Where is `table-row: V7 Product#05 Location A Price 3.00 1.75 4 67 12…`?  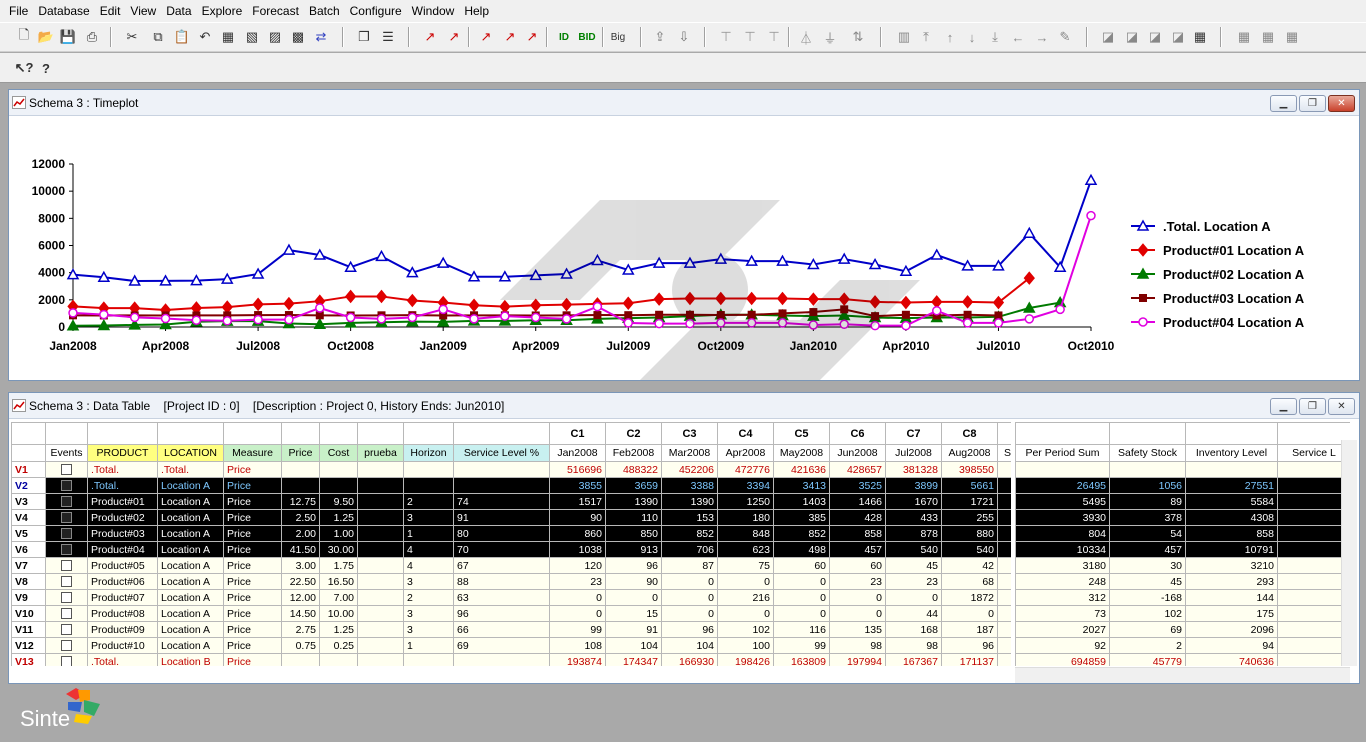
table-row: V7 Product#05 Location A Price 3.00 1.75 4 67 12… is located at coordinates (511, 565).